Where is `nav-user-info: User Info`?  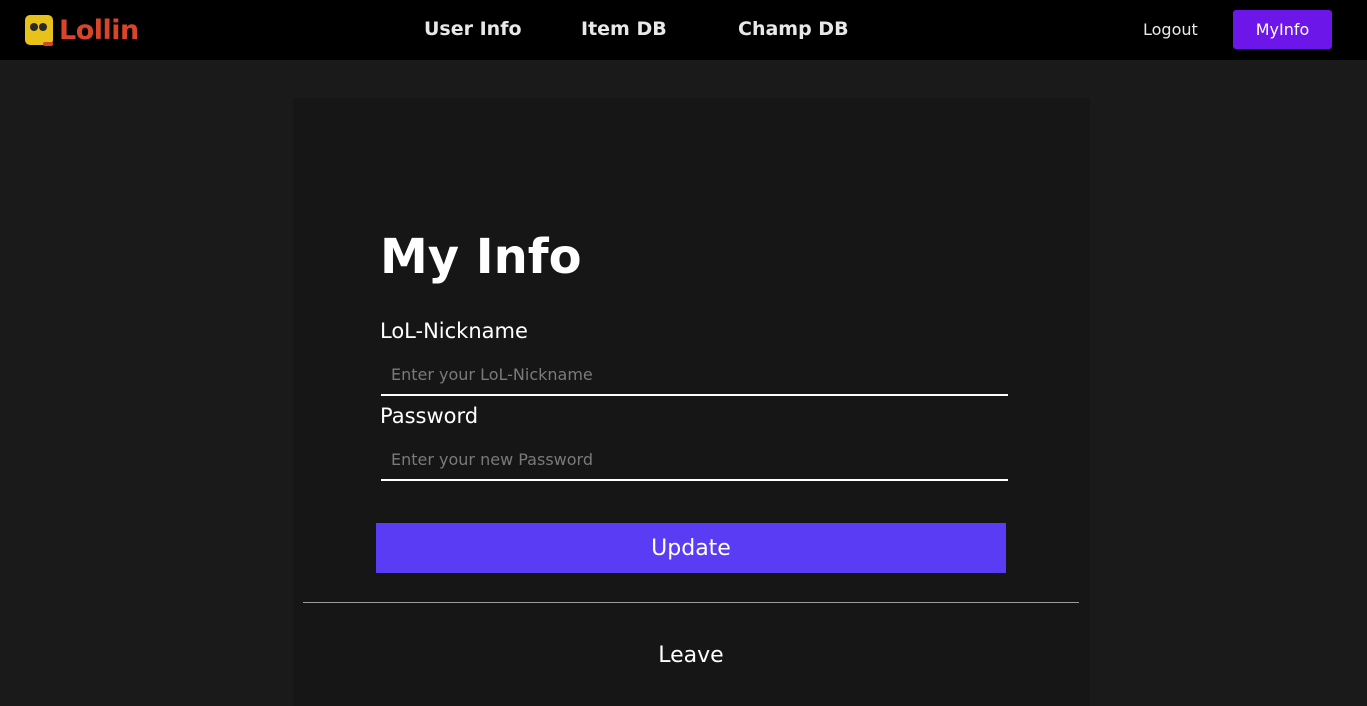
nav-user-info: User Info is located at coordinates (473, 29).